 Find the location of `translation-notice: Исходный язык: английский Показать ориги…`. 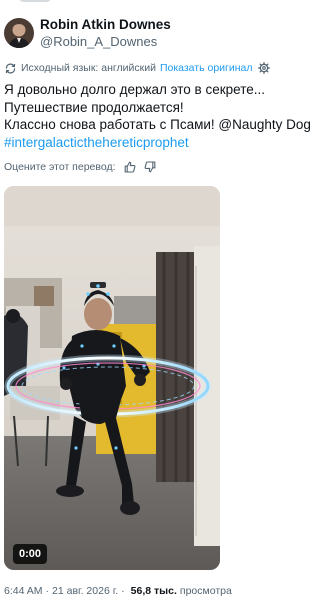

translation-notice: Исходный язык: английский Показать ориги… is located at coordinates (137, 68).